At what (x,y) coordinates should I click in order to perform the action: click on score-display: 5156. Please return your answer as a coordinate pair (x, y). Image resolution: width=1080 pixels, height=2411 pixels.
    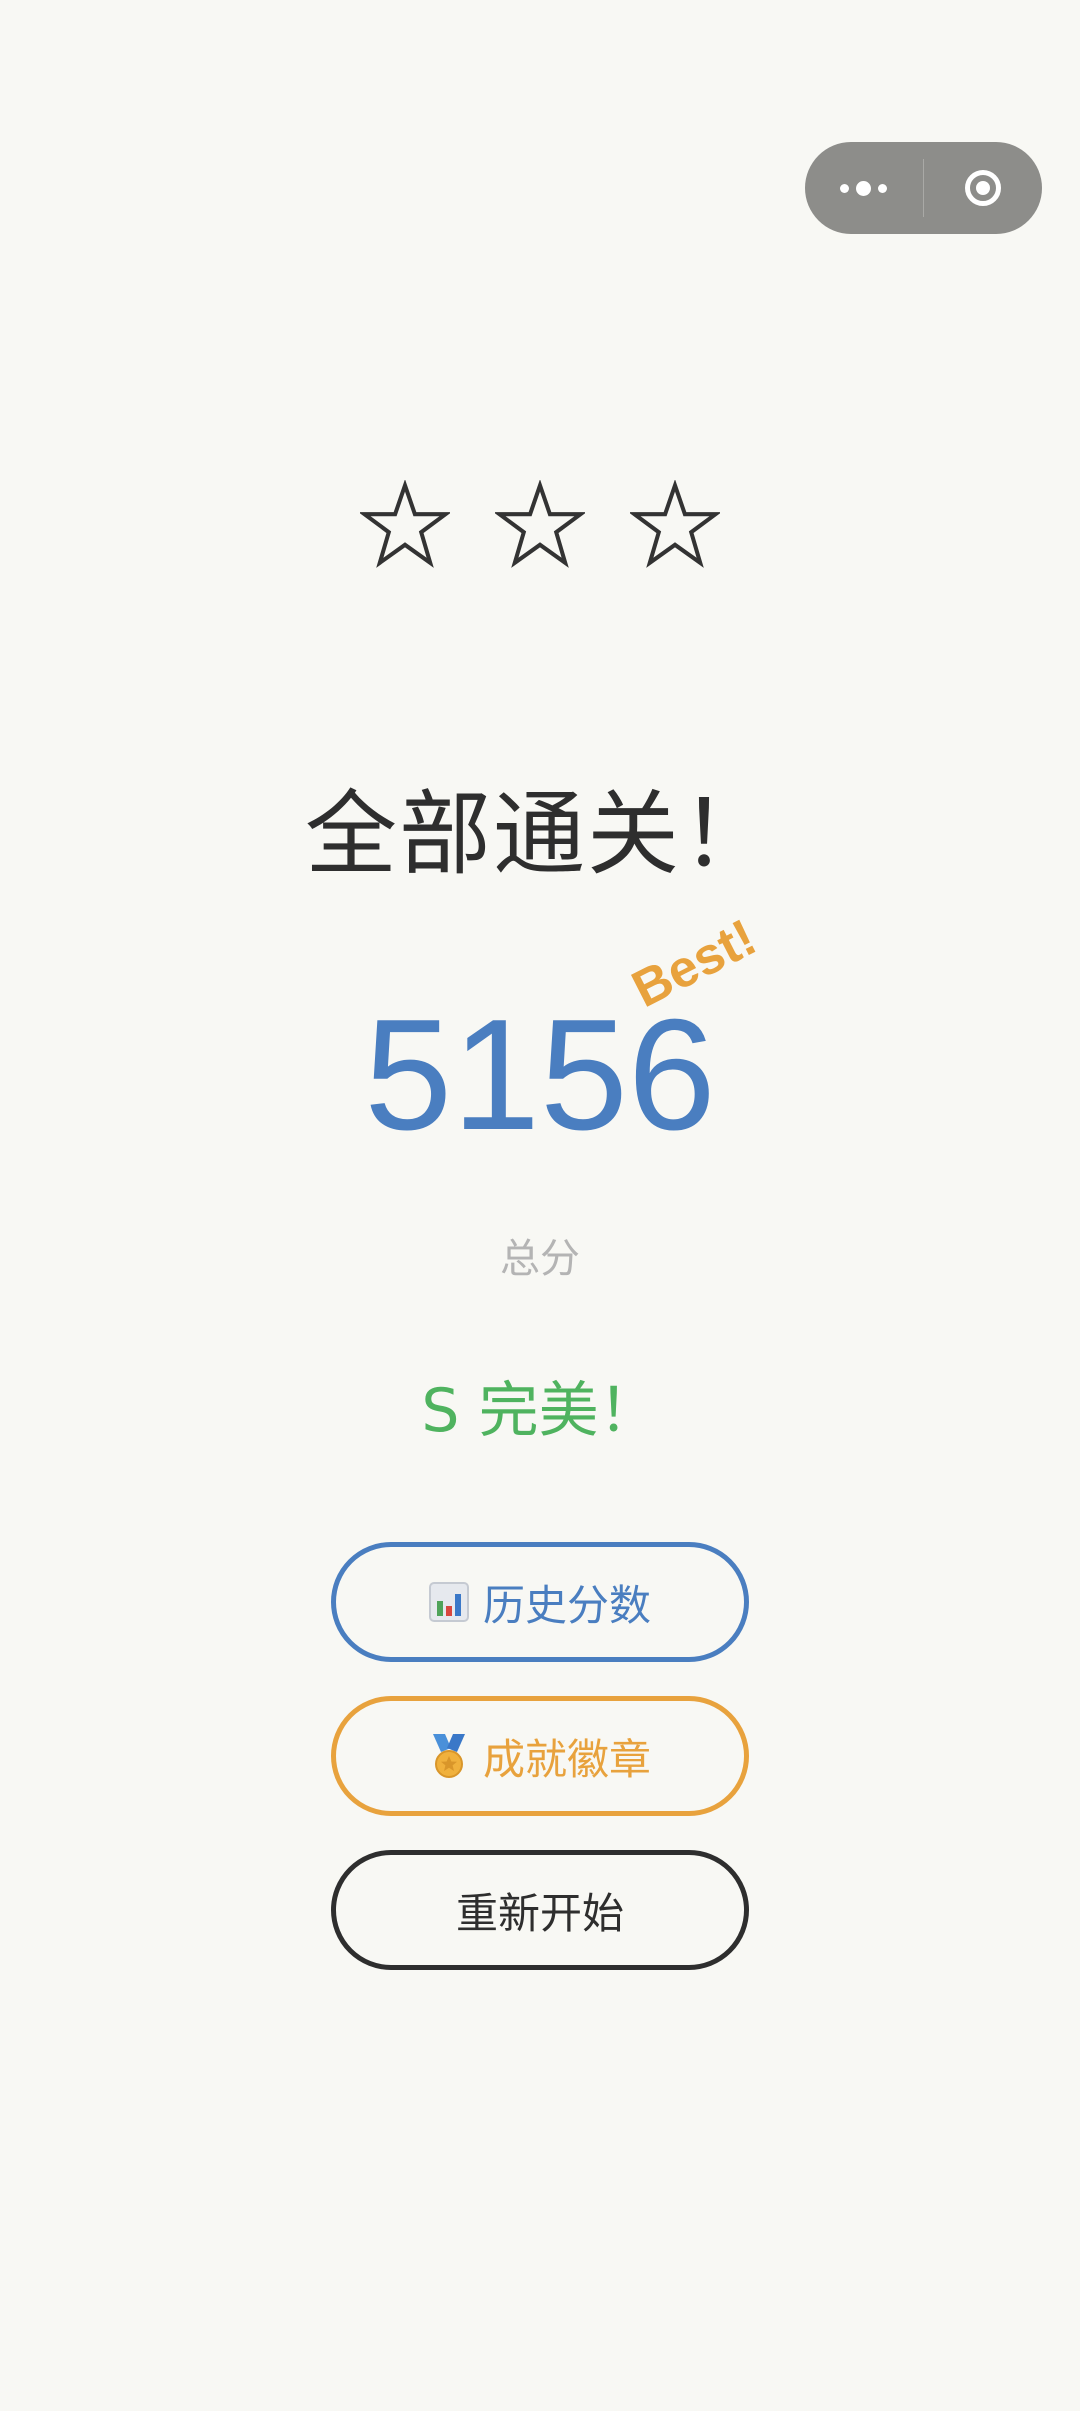
    Looking at the image, I should click on (540, 1075).